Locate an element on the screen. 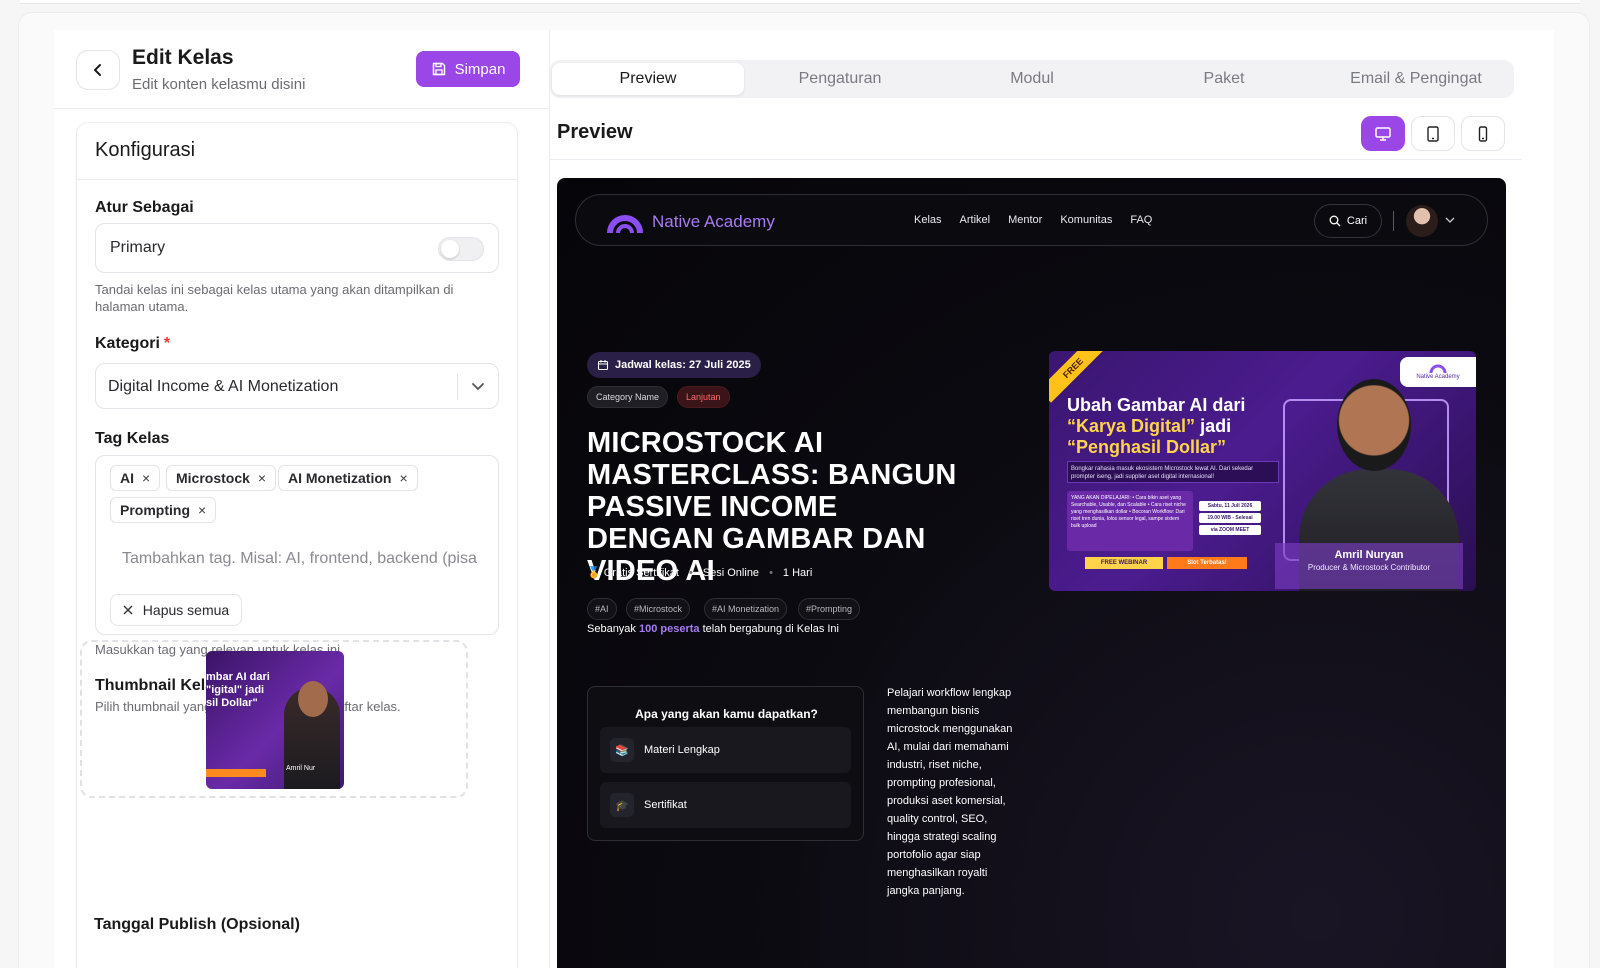 This screenshot has width=1600, height=968. config-title: Konfigurasi is located at coordinates (145, 150).